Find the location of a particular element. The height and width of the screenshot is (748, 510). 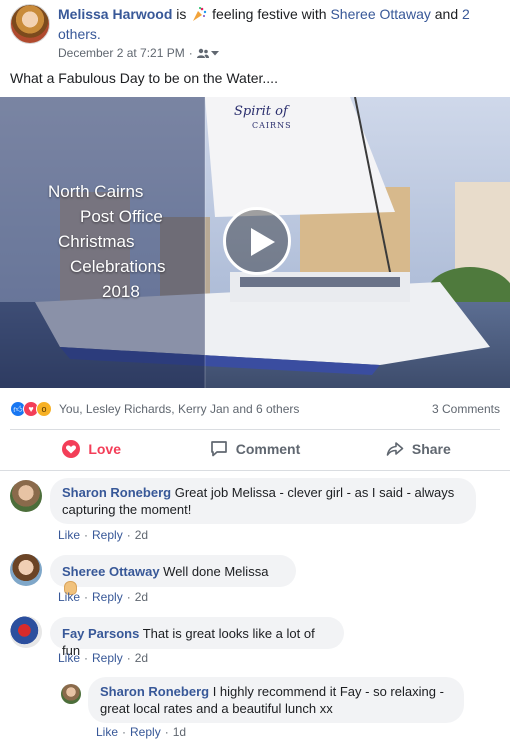

comments-count: 3 Comments is located at coordinates (466, 409).